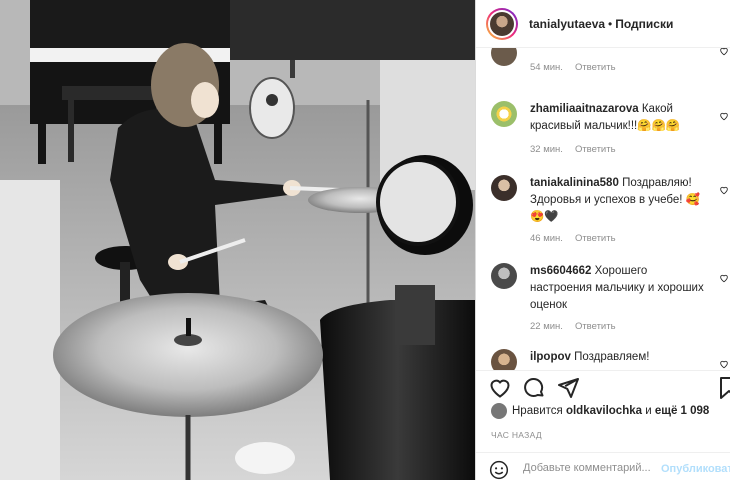 This screenshot has width=730, height=480. I want to click on comment-meta: 22 мин. Ответить, so click(579, 326).